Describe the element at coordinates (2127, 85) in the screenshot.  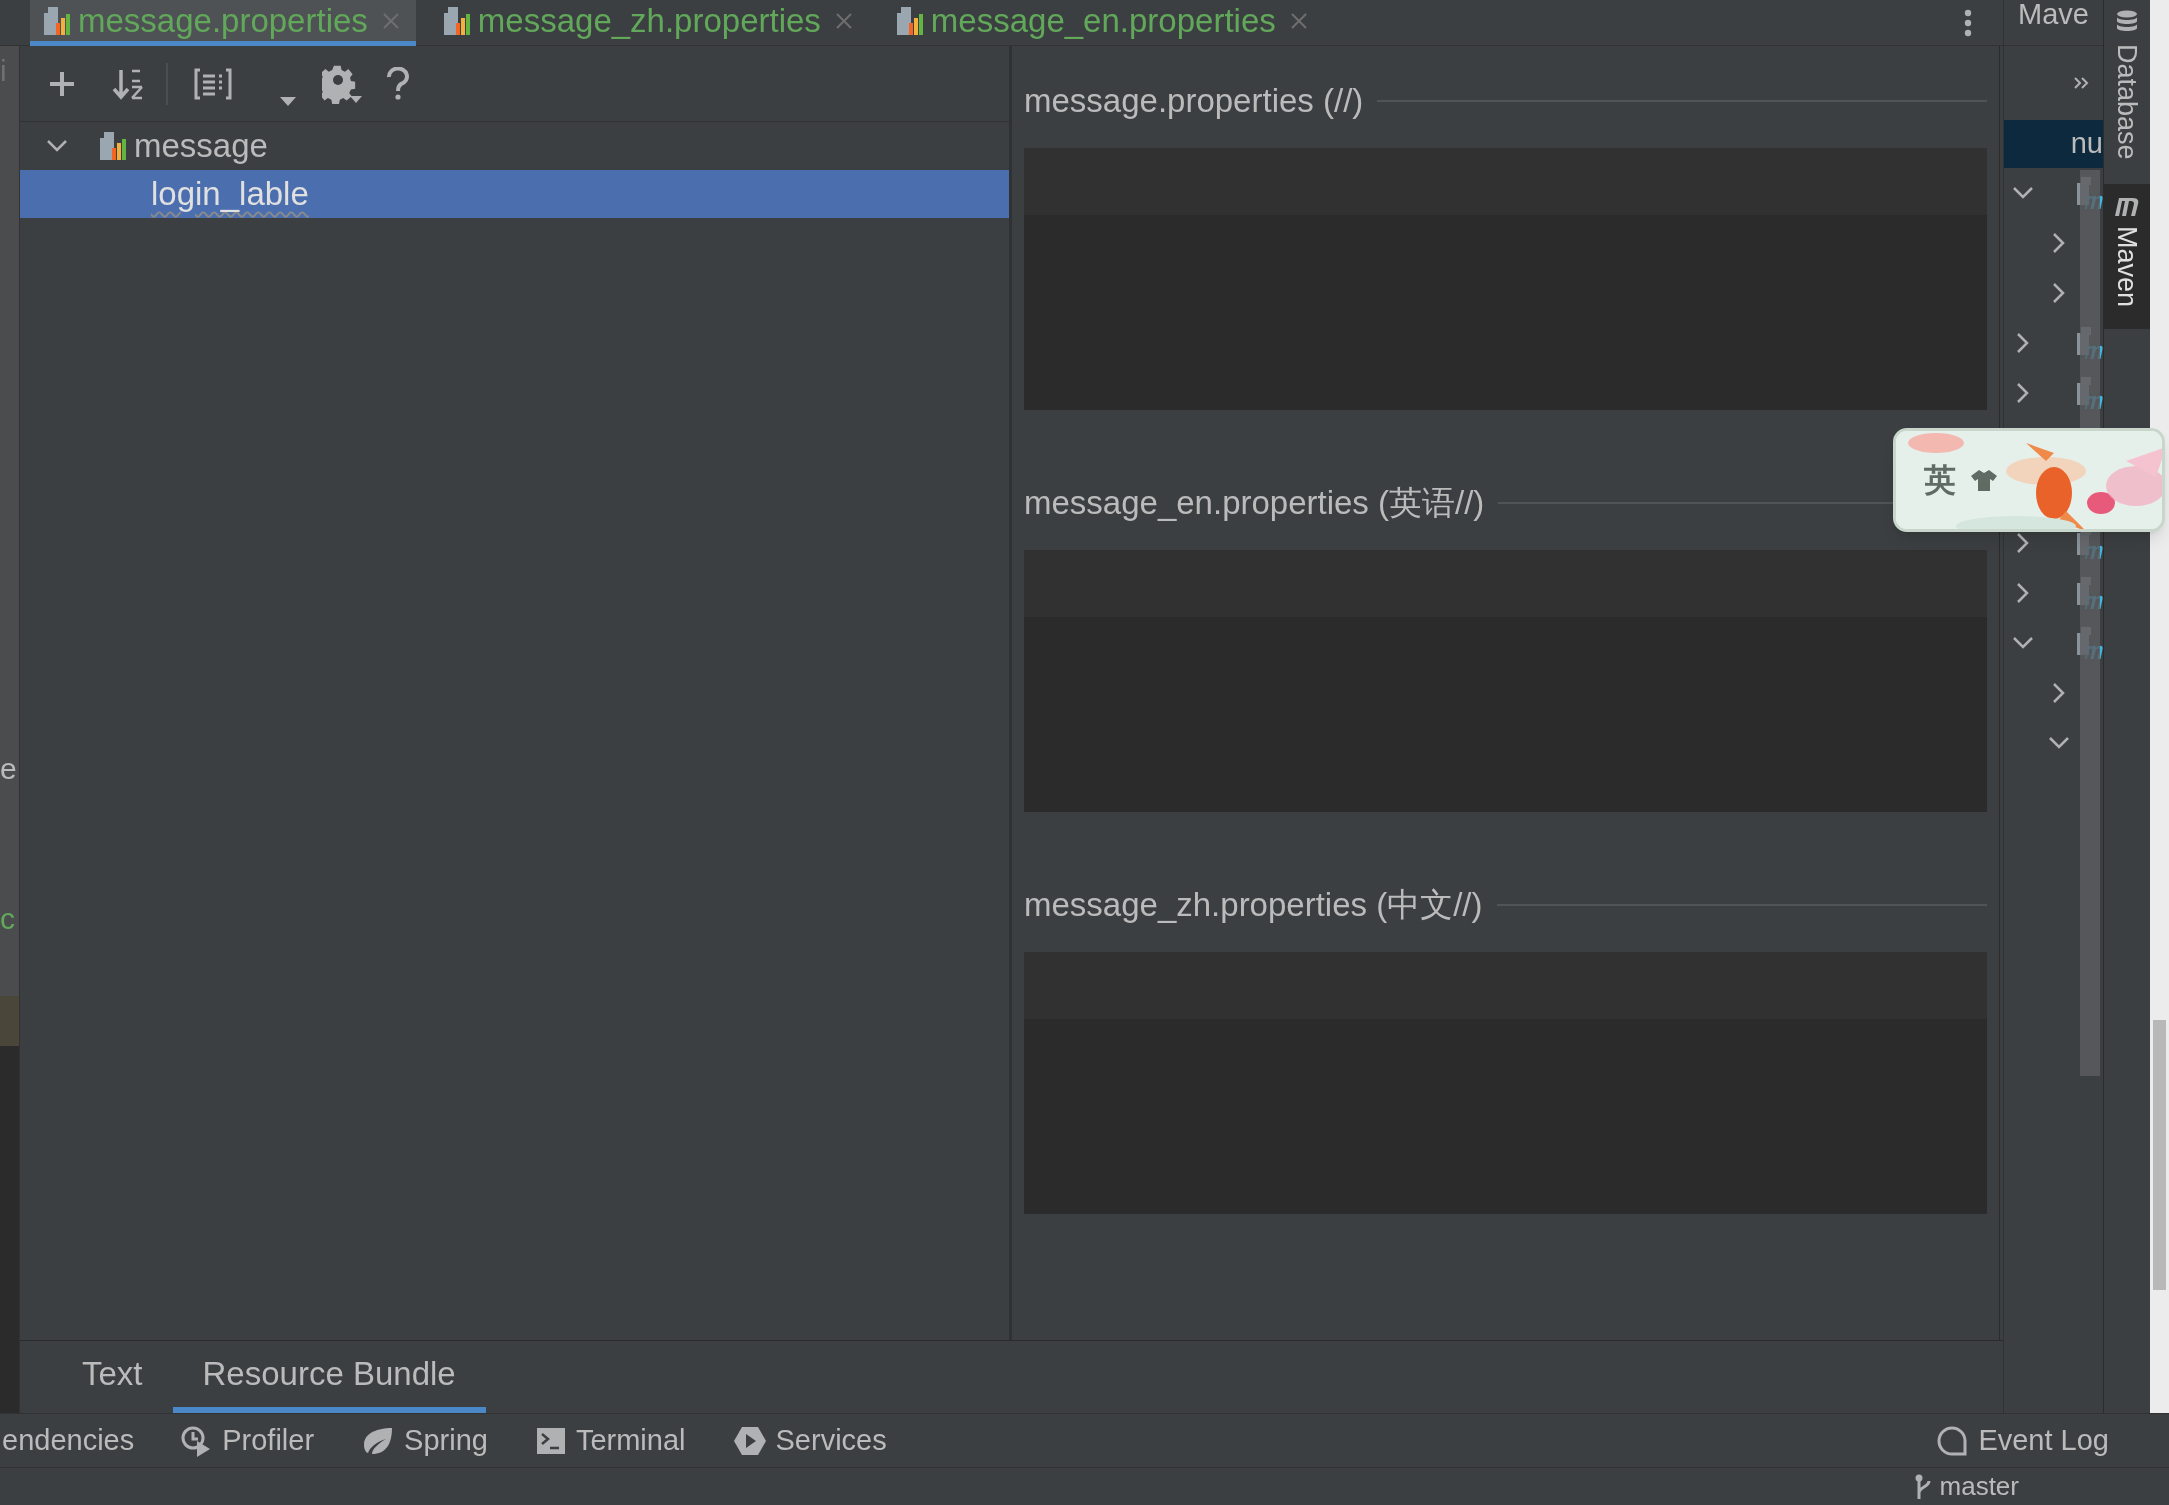
I see `side-tab: Database` at that location.